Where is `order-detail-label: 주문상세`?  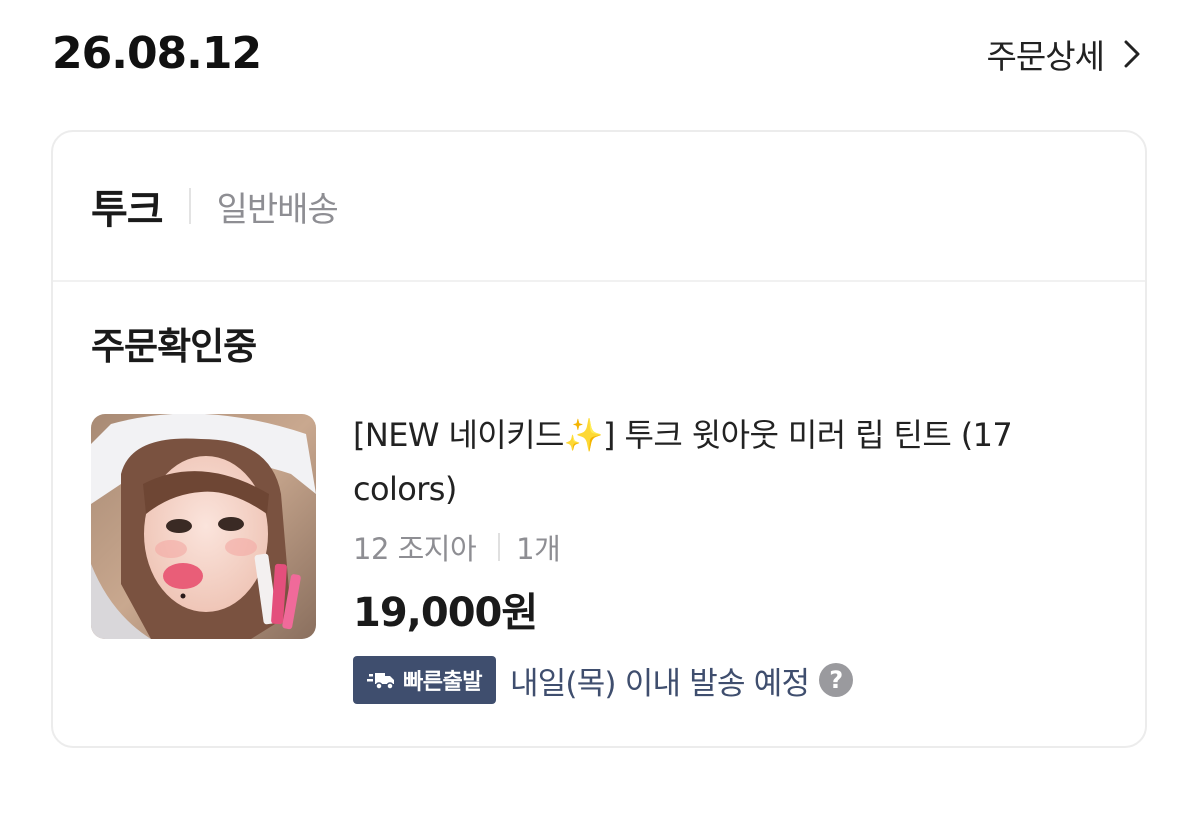 order-detail-label: 주문상세 is located at coordinates (1045, 56).